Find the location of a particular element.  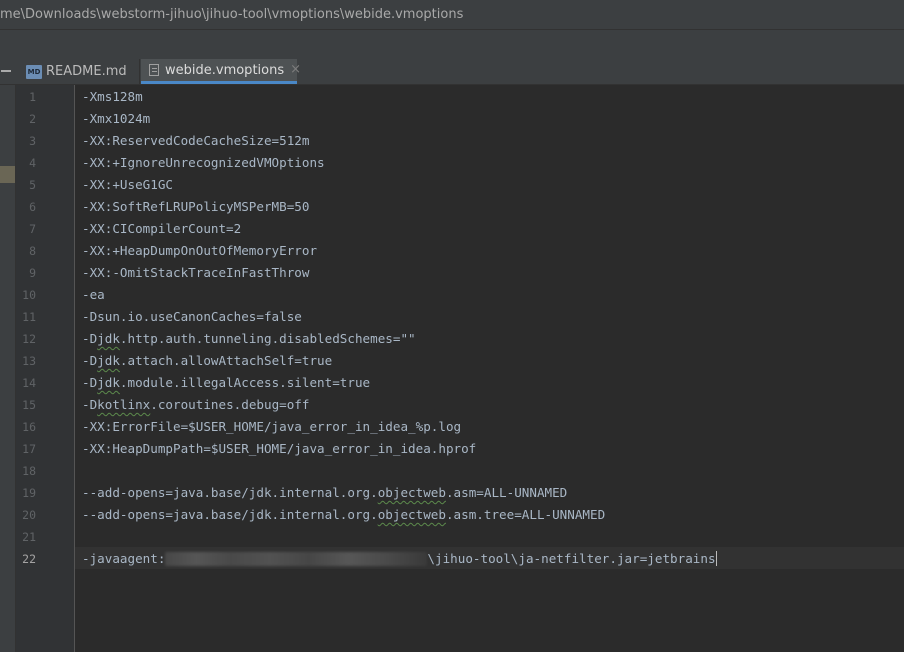

code-text: -XX:+IgnoreUnrecognizedVMOptions is located at coordinates (203, 162).